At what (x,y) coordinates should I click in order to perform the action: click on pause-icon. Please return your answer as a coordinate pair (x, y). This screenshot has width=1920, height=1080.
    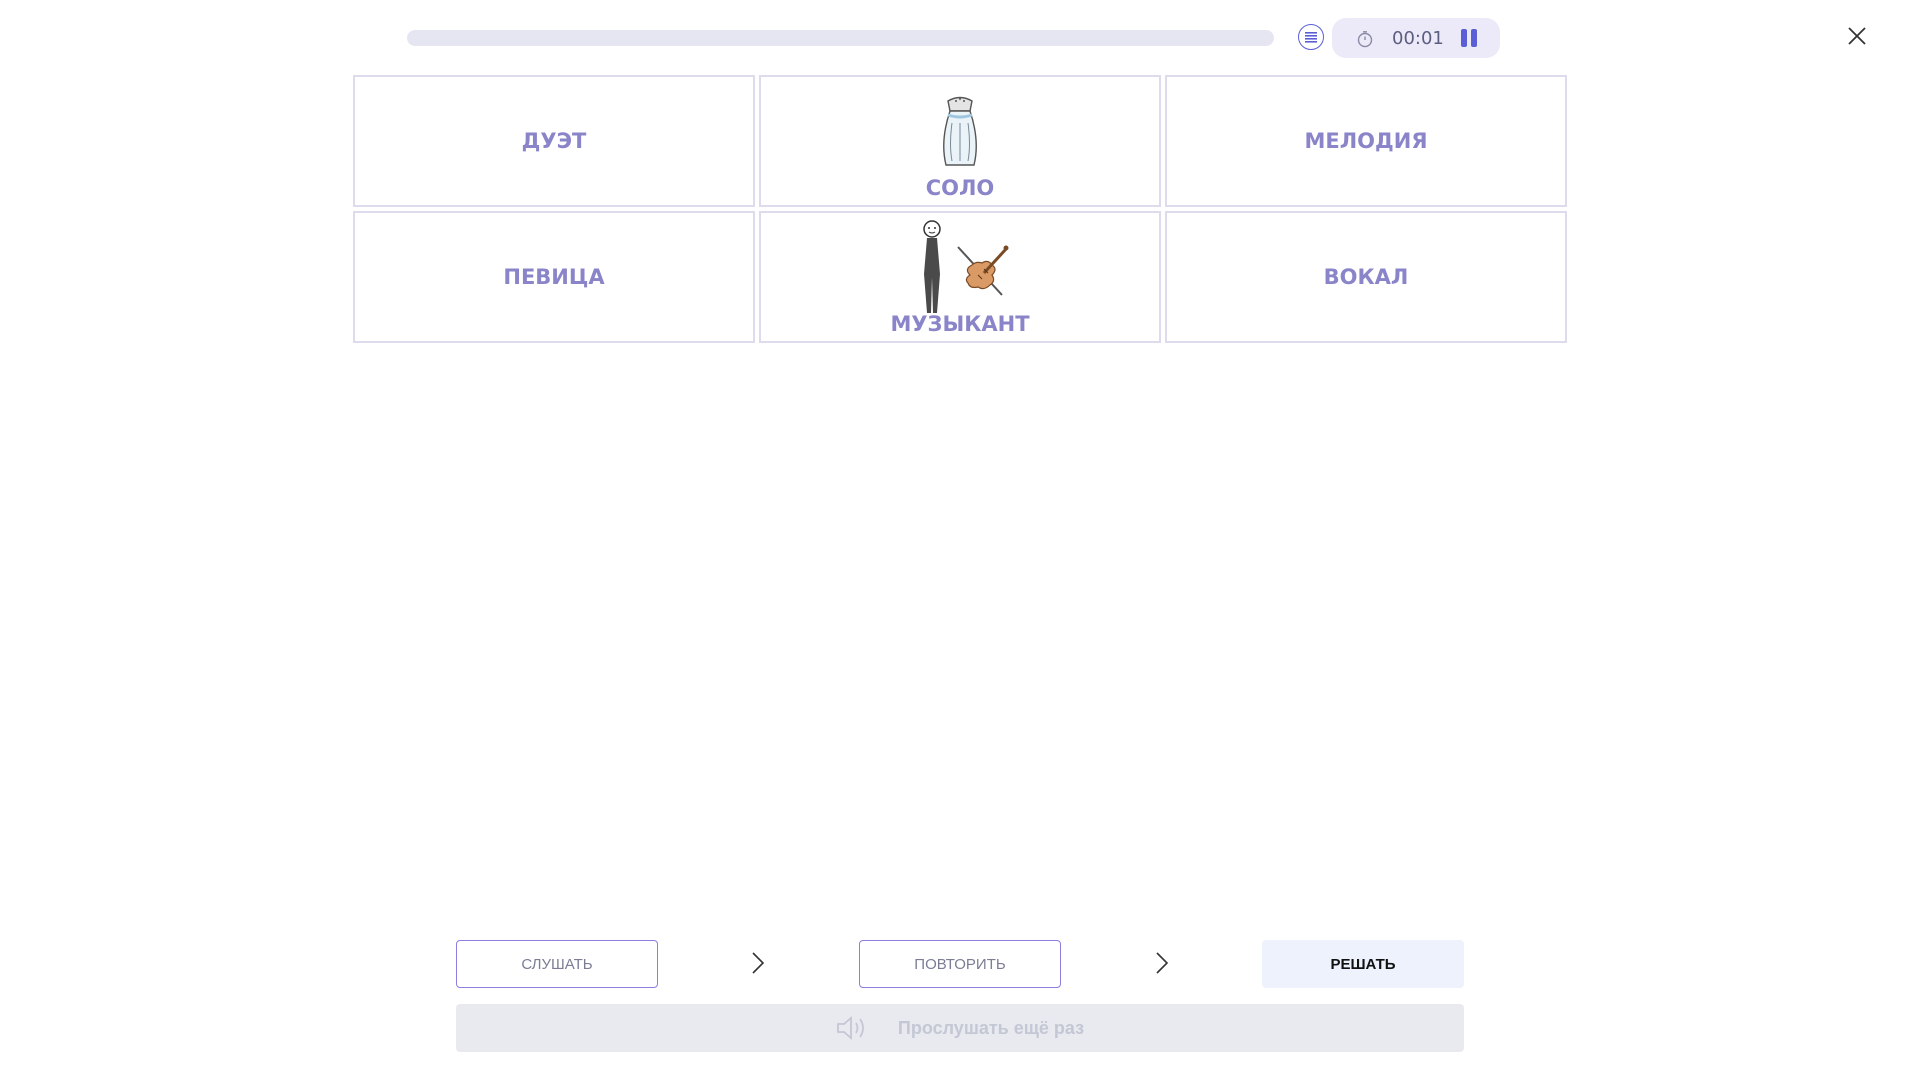
    Looking at the image, I should click on (1464, 38).